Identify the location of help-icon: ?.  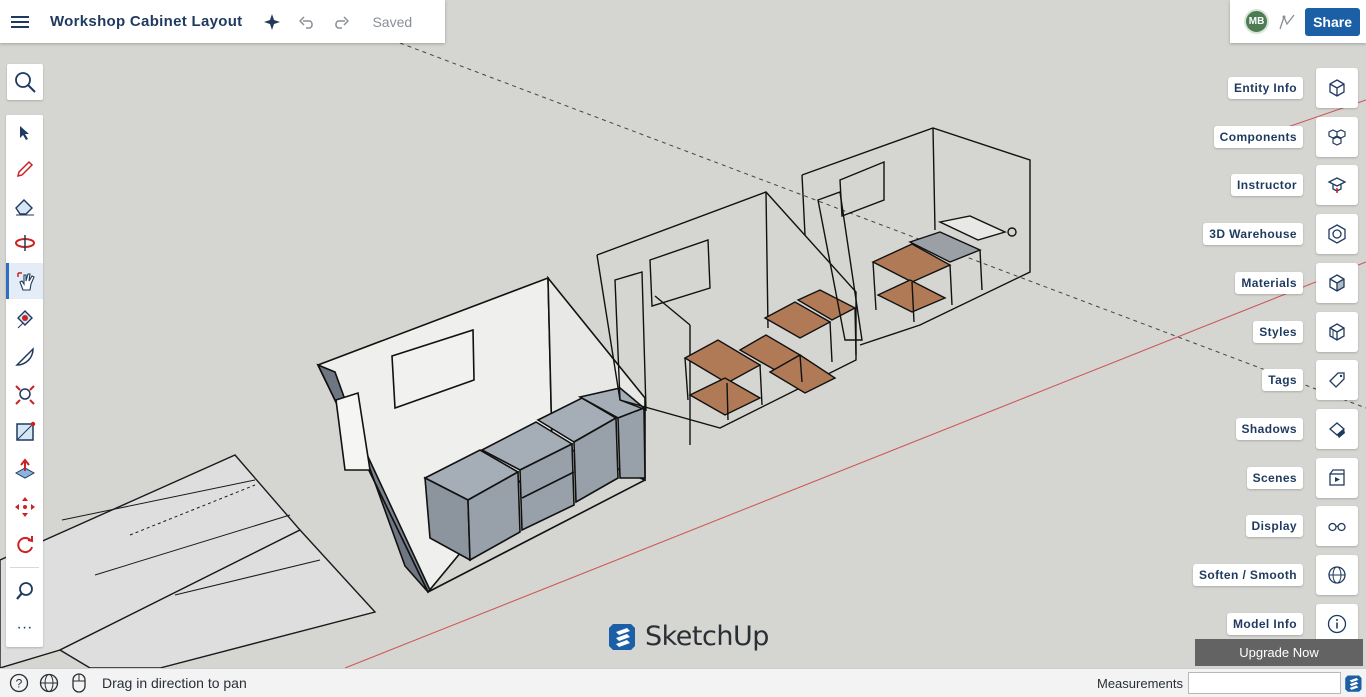
(19, 683).